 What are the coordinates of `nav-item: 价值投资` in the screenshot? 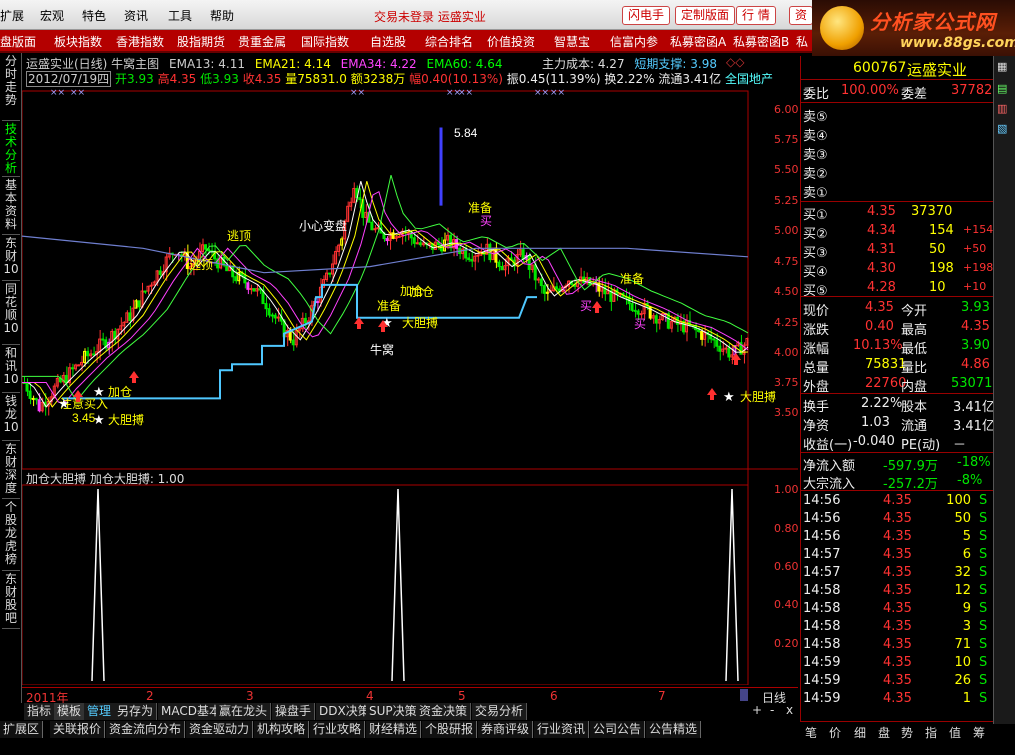 It's located at (511, 41).